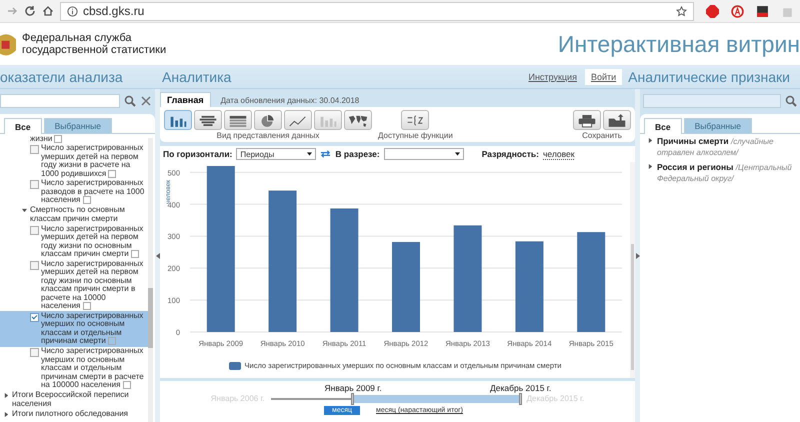 This screenshot has width=800, height=422. What do you see at coordinates (208, 120) in the screenshot?
I see `stacked-view-button` at bounding box center [208, 120].